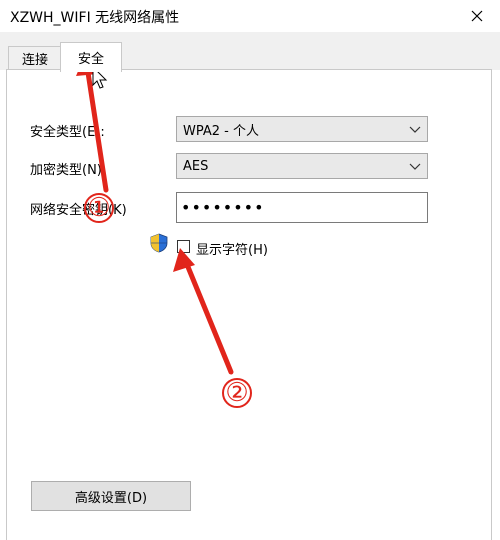 The height and width of the screenshot is (540, 500). I want to click on advanced-settings-button: 高级设置(D), so click(111, 496).